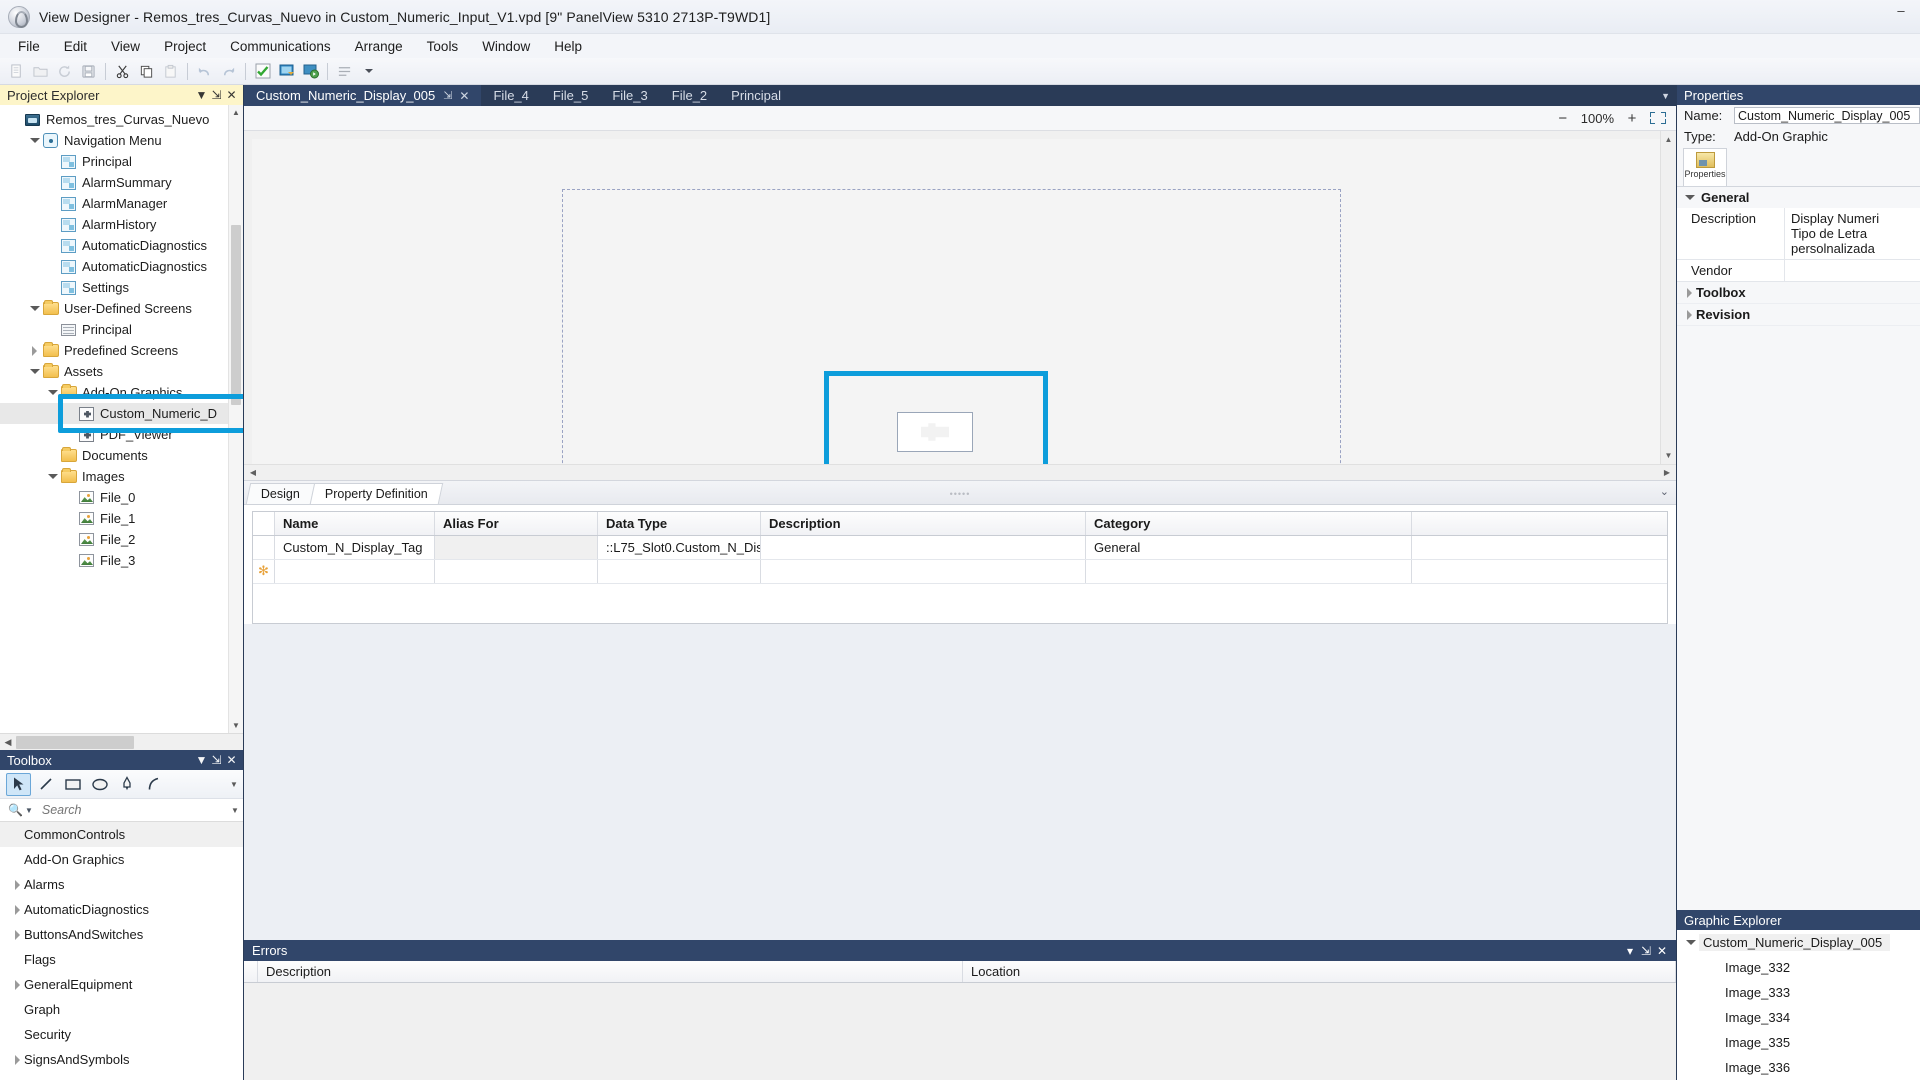  I want to click on tree-node: File_3, so click(121, 560).